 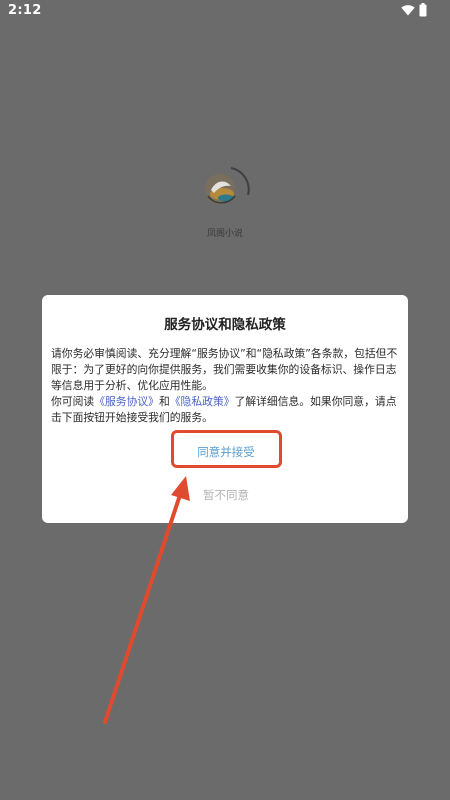 I want to click on battery-icon, so click(x=423, y=10).